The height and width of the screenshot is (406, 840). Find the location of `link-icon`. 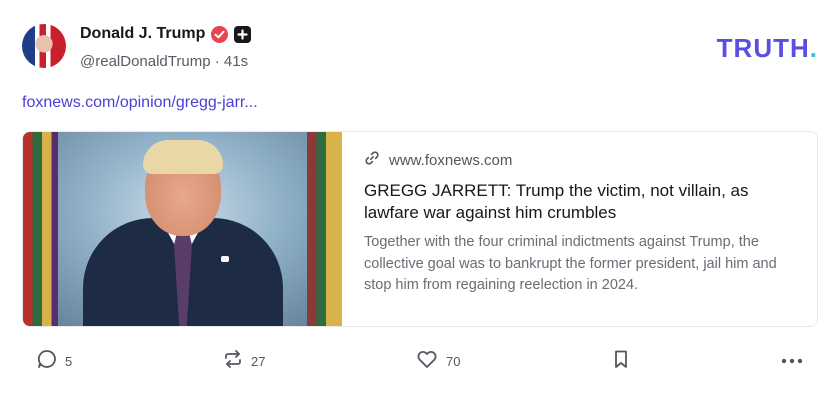

link-icon is located at coordinates (372, 160).